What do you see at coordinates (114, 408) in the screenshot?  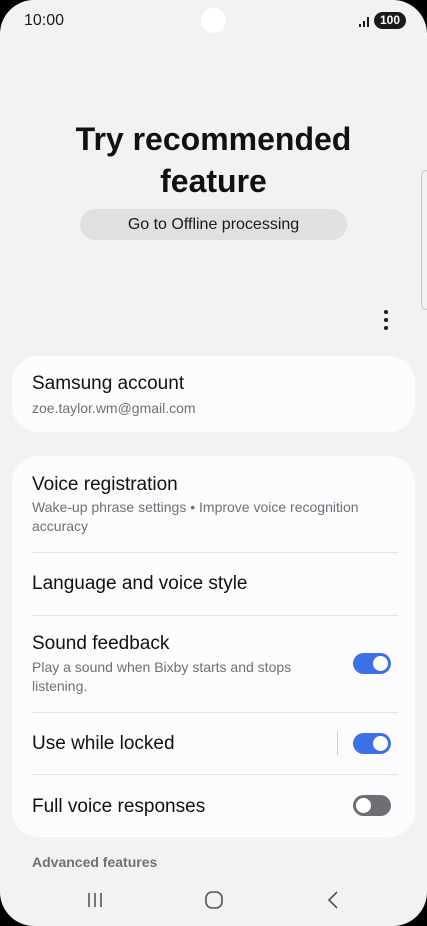 I see `account-email: zoe.taylor.wm@gmail.com` at bounding box center [114, 408].